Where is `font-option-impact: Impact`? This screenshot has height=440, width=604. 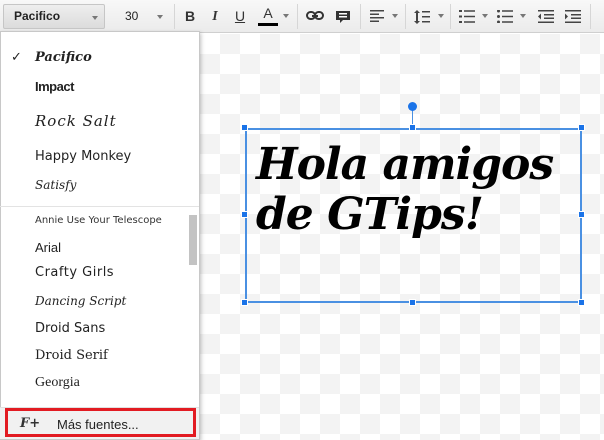
font-option-impact: Impact is located at coordinates (93, 86).